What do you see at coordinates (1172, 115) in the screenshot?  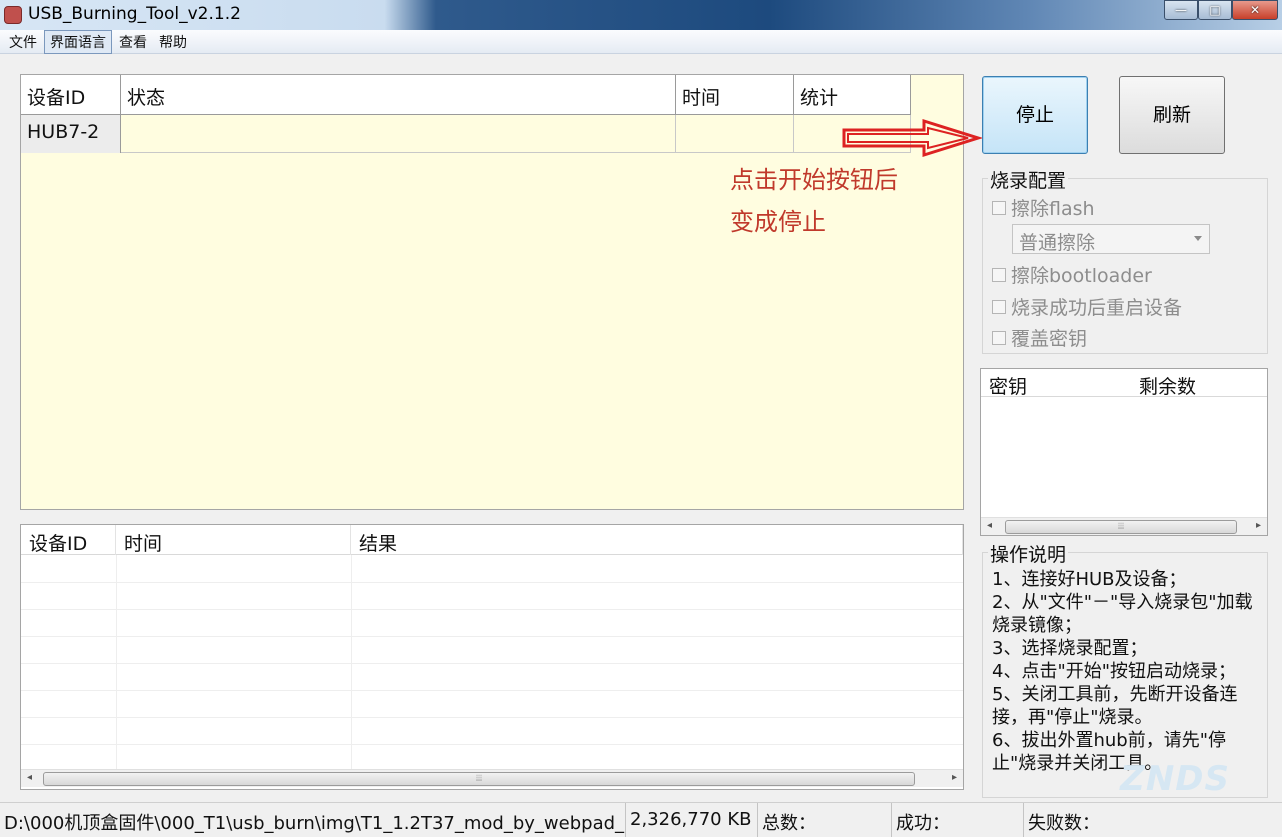 I see `refresh-button: 刷新` at bounding box center [1172, 115].